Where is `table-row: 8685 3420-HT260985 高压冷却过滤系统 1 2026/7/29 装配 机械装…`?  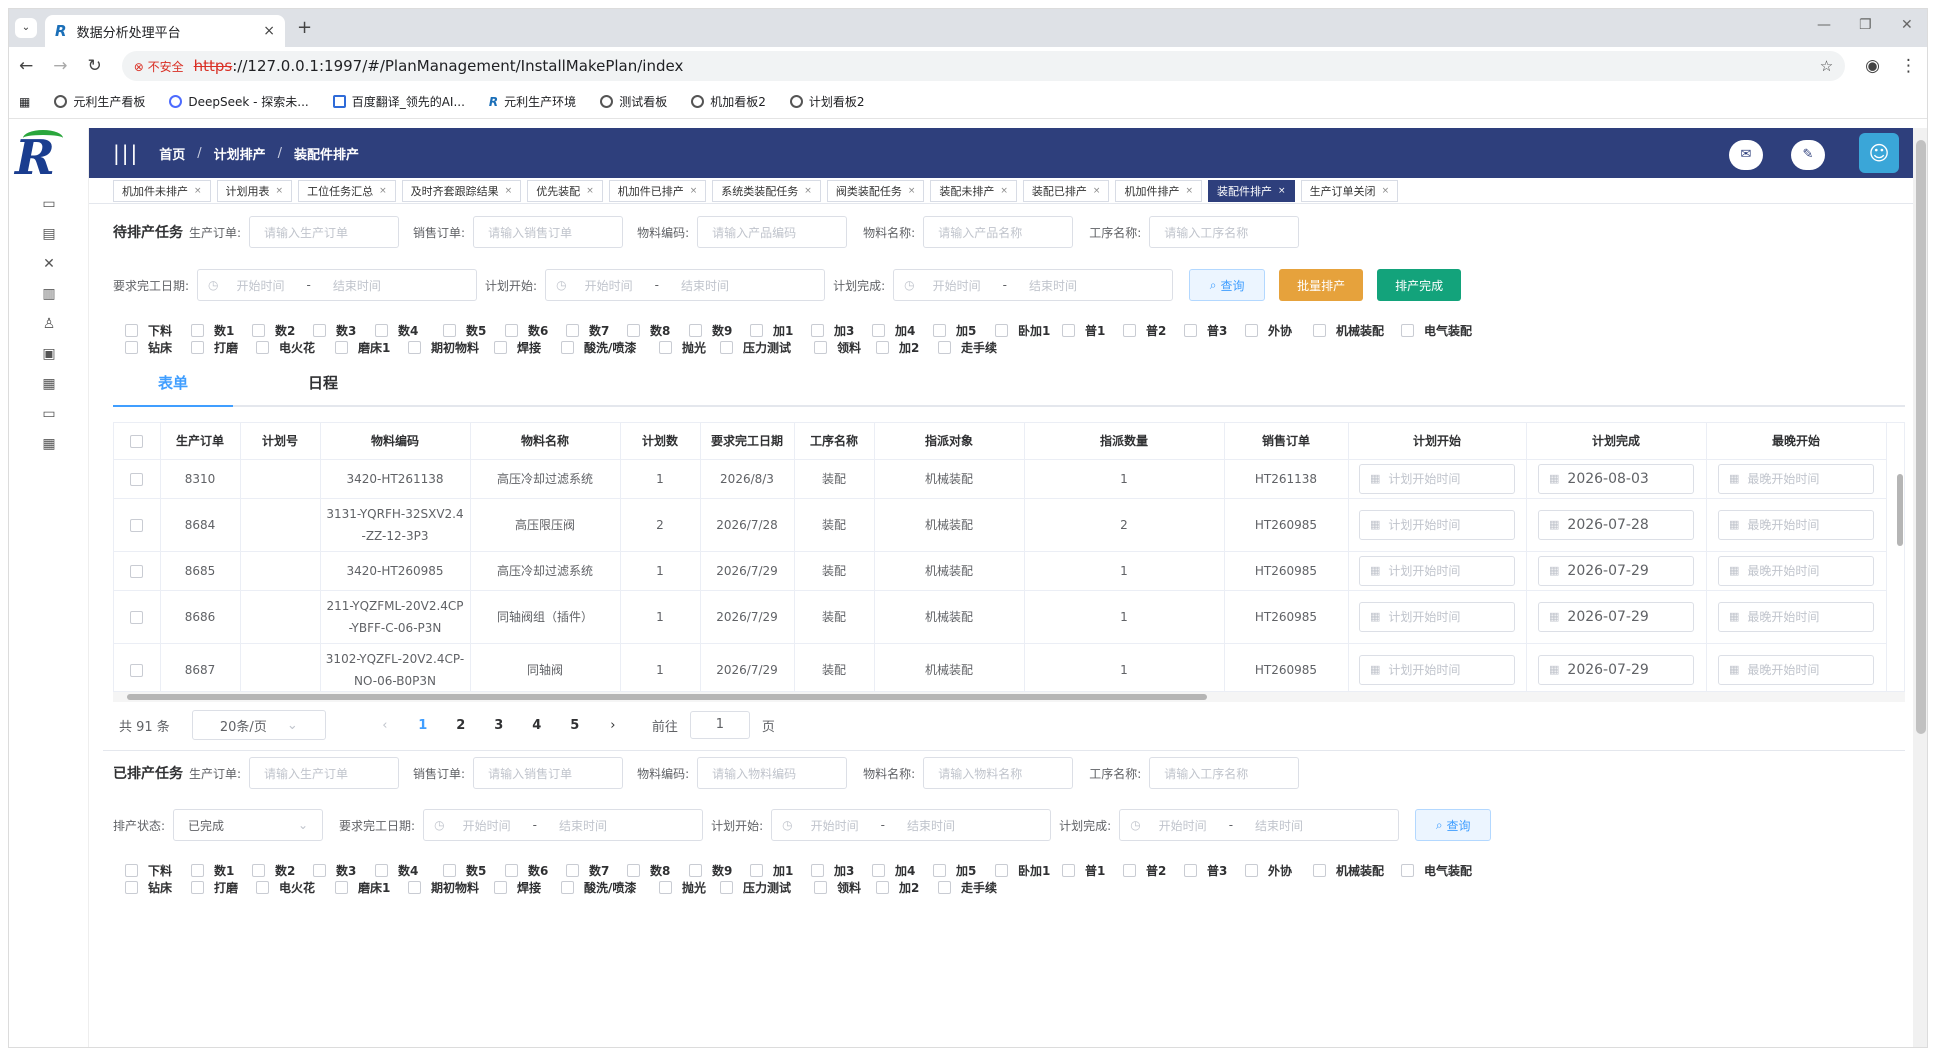 table-row: 8685 3420-HT260985 高压冷却过滤系统 1 2026/7/29 装配 机械装… is located at coordinates (1000, 571).